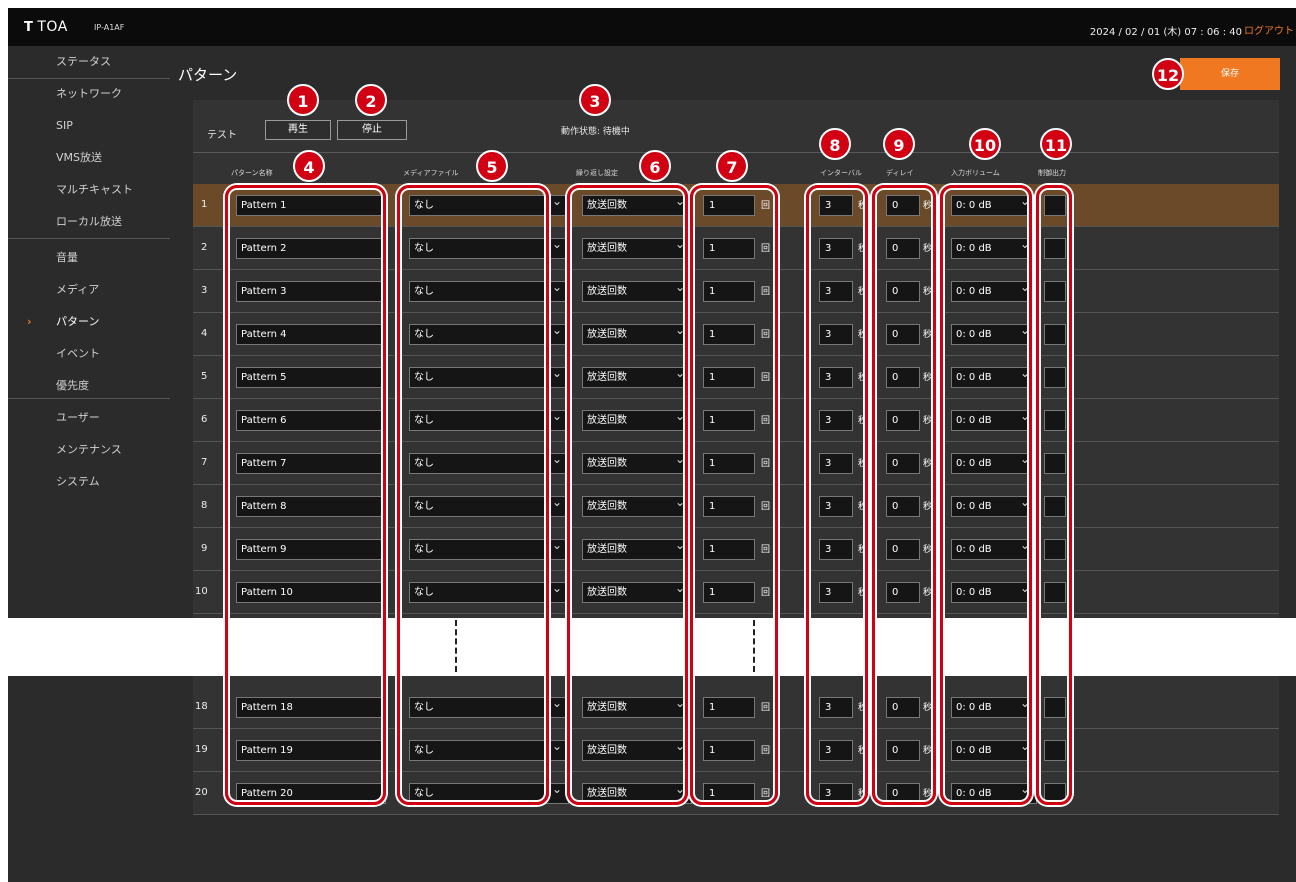 The height and width of the screenshot is (882, 1296). What do you see at coordinates (311, 334) in the screenshot?
I see `pattern-name-input: Pattern 4` at bounding box center [311, 334].